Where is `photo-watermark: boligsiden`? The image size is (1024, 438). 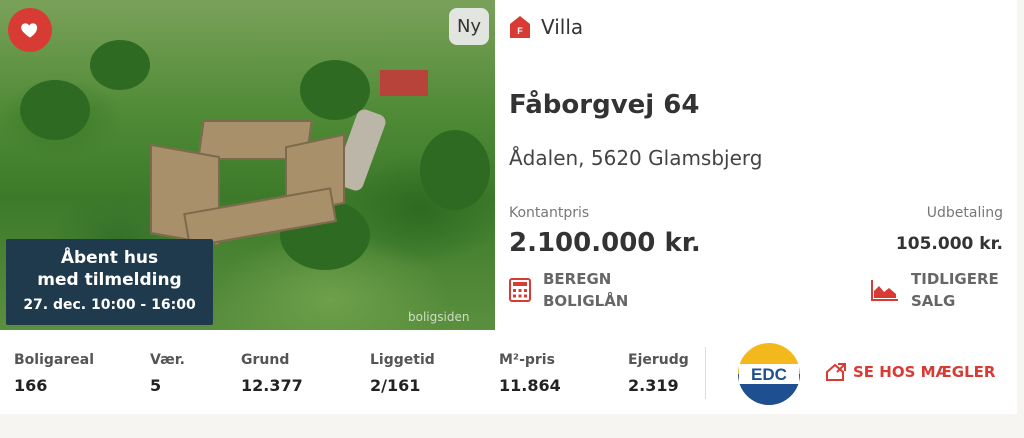 photo-watermark: boligsiden is located at coordinates (439, 317).